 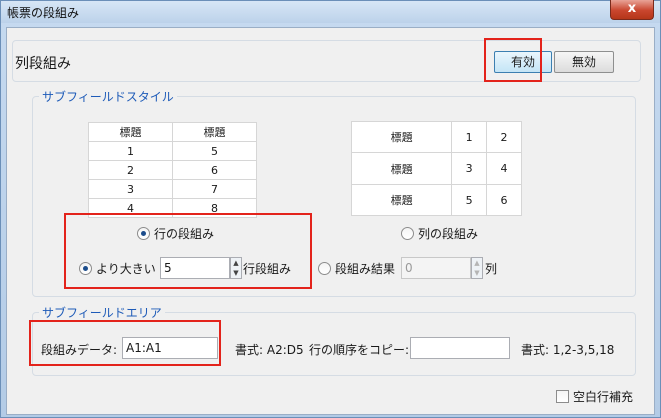 I want to click on subfield-style-legend: サブフィールドスタイル, so click(x=108, y=96).